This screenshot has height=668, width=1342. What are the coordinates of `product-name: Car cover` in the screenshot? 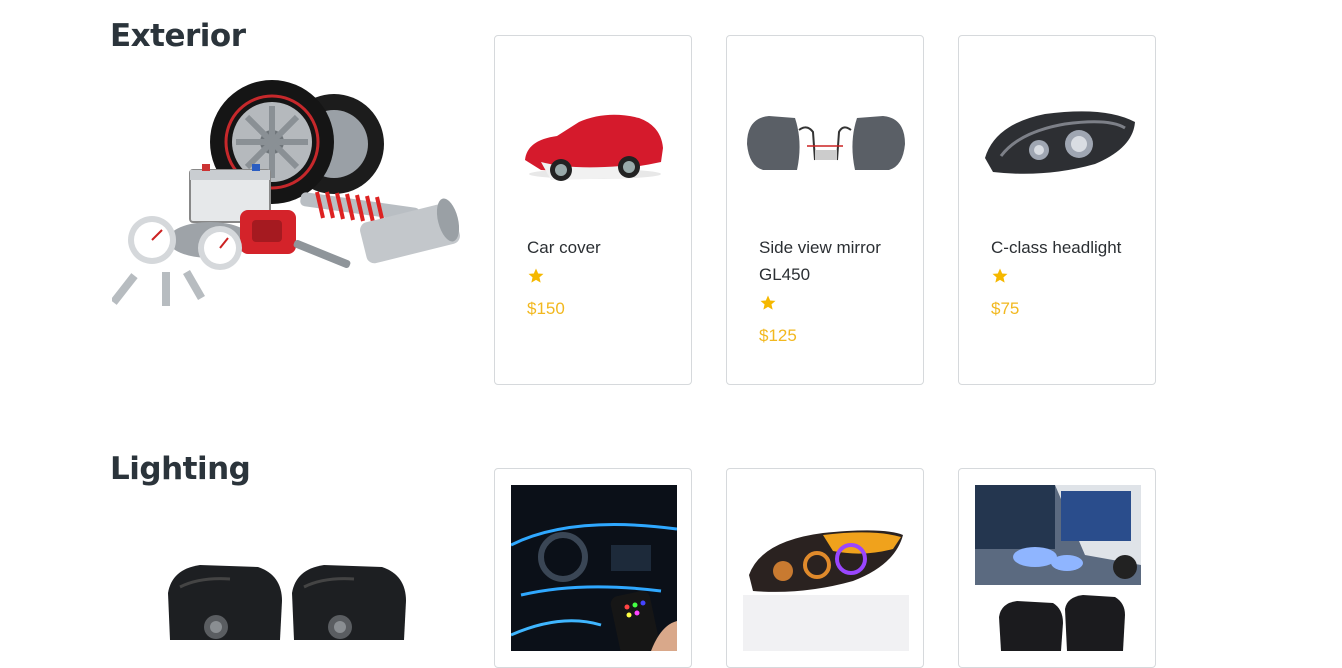 It's located at (602, 247).